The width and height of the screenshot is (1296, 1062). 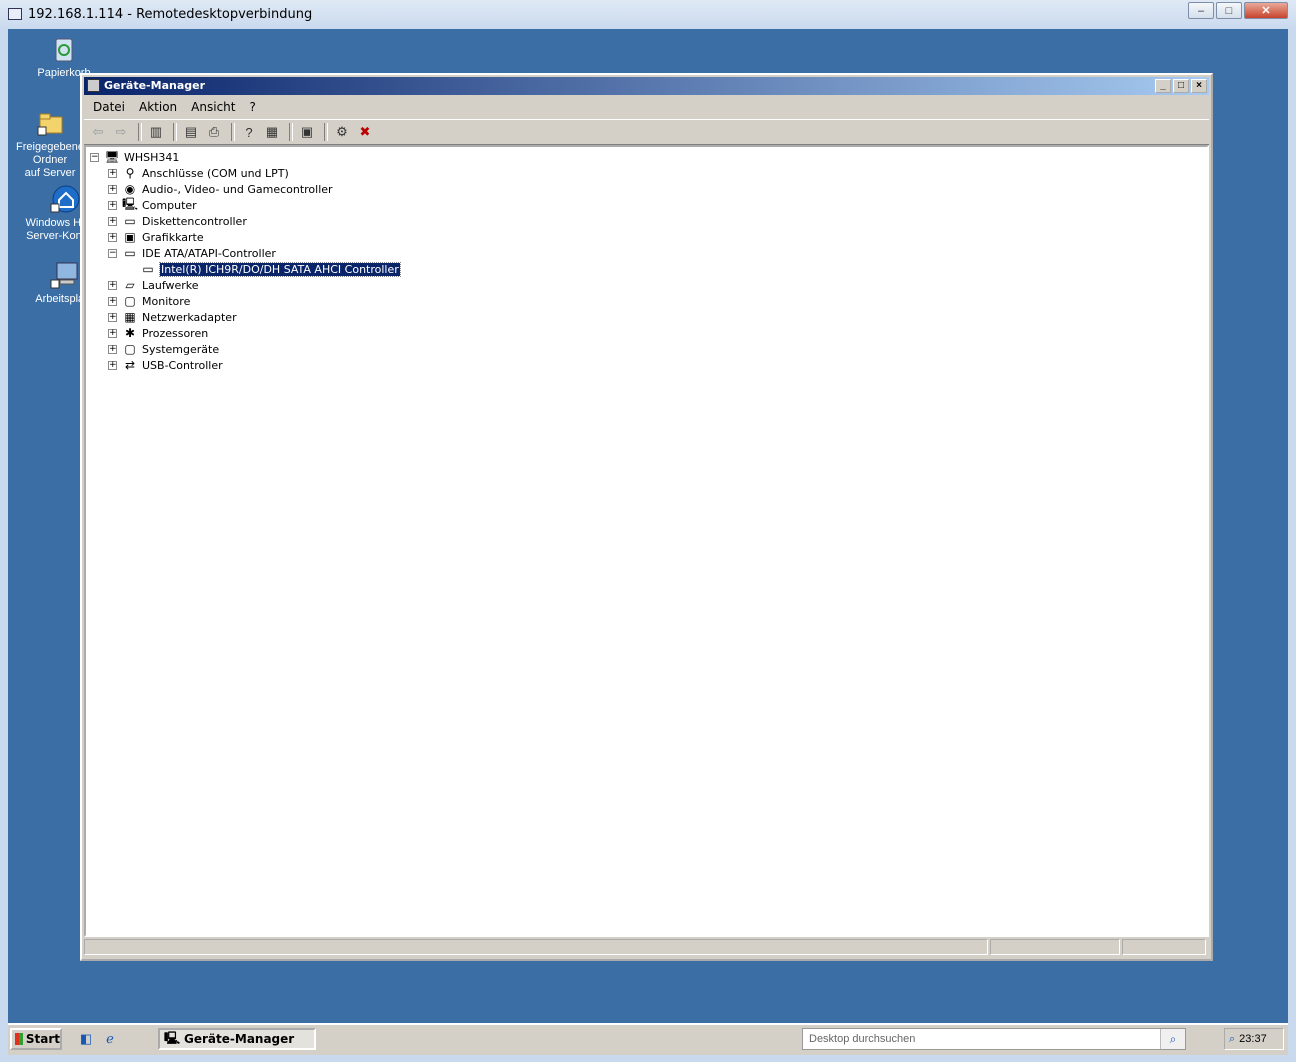 What do you see at coordinates (50, 123) in the screenshot?
I see `shared-folders-icon` at bounding box center [50, 123].